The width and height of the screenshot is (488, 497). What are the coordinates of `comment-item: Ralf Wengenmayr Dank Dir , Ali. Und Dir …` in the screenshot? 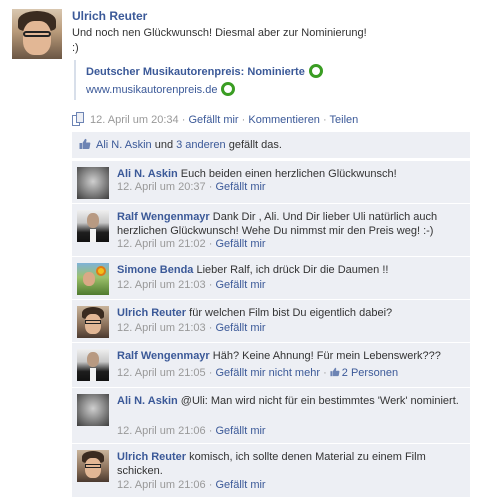 It's located at (271, 229).